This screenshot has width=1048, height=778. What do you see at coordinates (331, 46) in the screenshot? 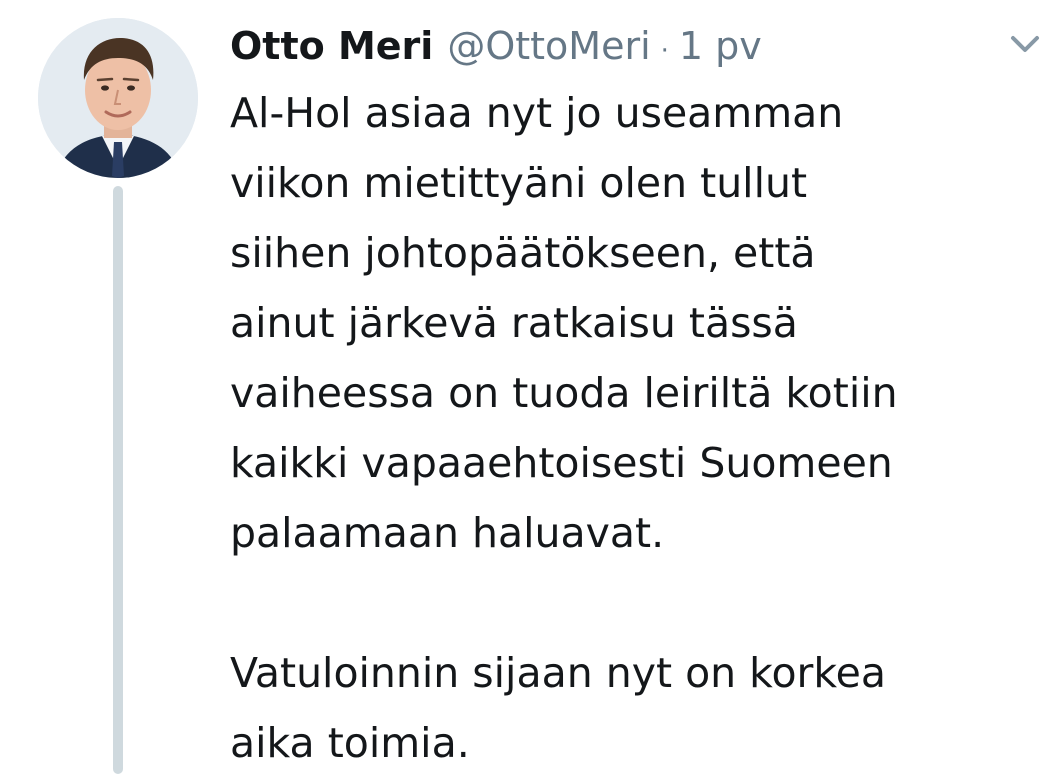
I see `display-name: Otto Meri` at bounding box center [331, 46].